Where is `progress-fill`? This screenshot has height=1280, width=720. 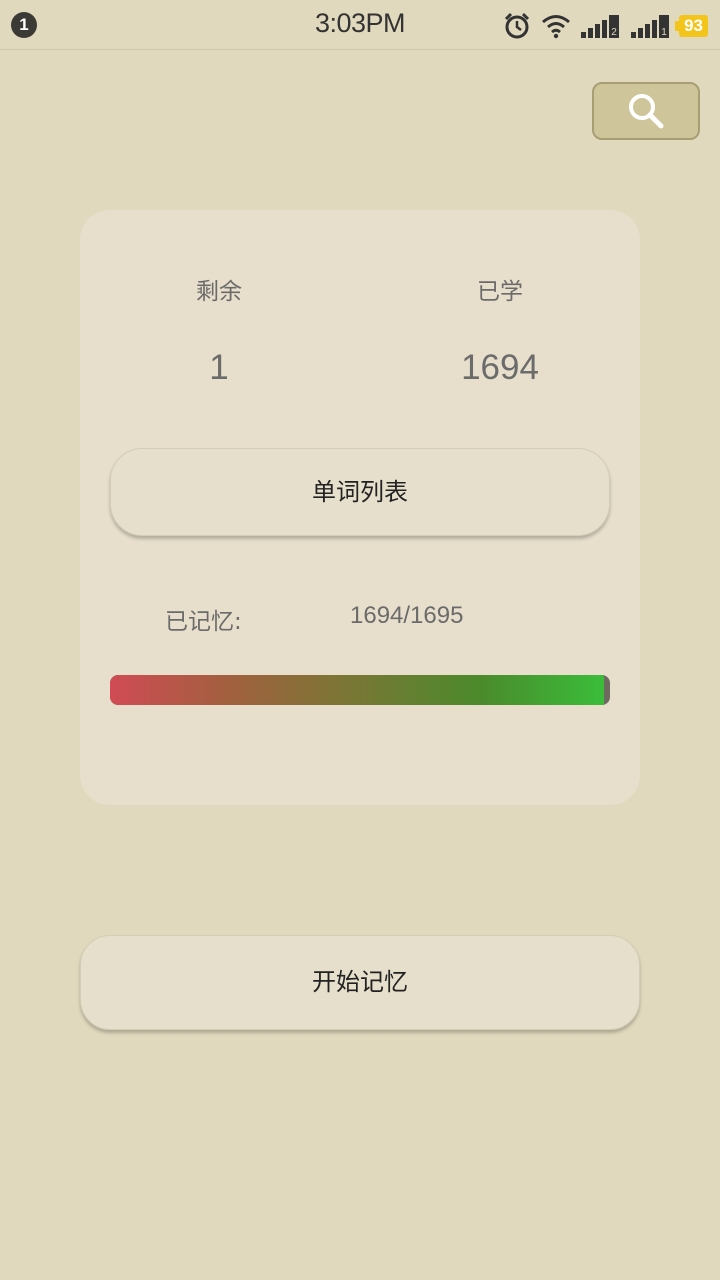 progress-fill is located at coordinates (357, 690).